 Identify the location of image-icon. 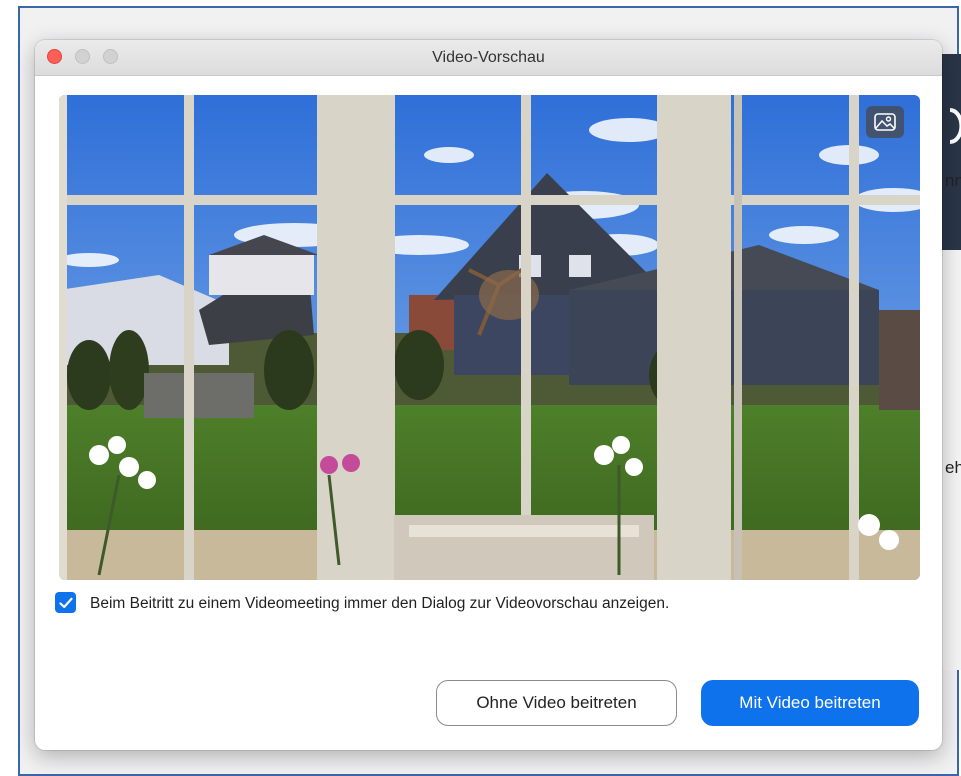
(885, 122).